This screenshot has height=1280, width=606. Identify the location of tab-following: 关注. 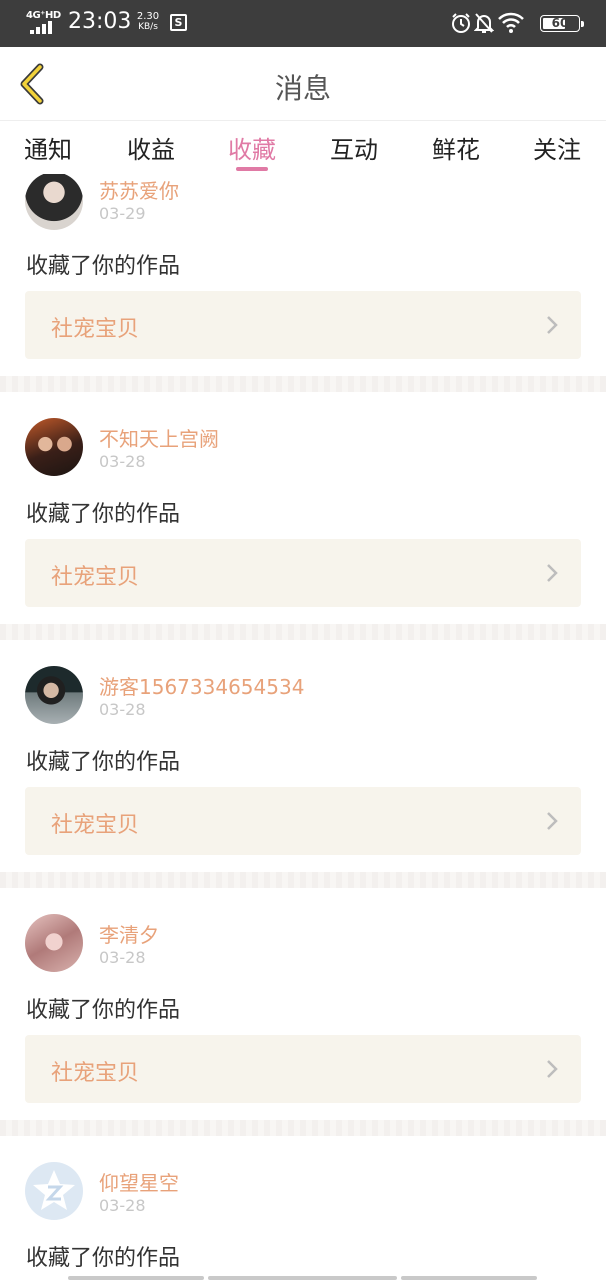
(557, 147).